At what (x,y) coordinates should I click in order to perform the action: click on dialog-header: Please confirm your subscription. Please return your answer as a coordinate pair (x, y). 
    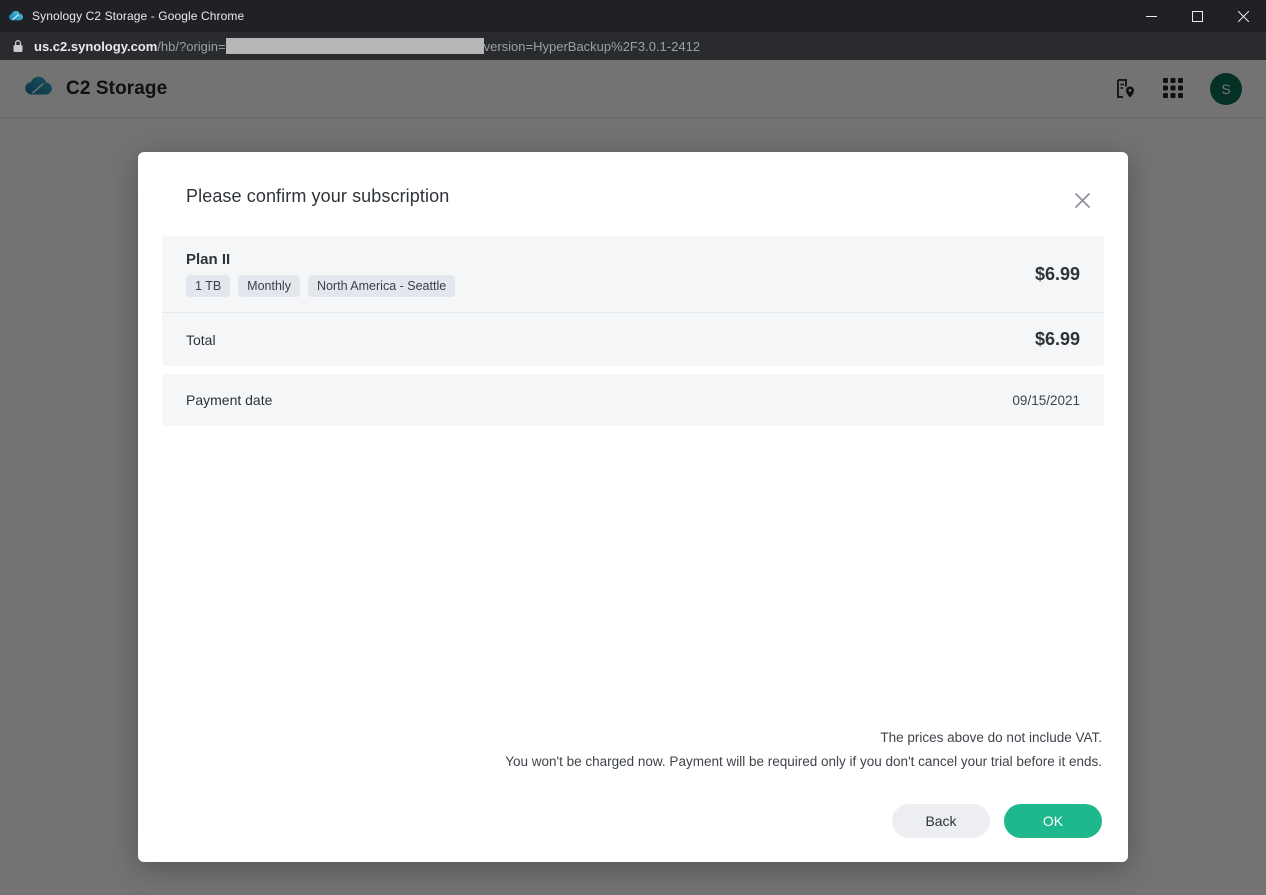
    Looking at the image, I should click on (633, 206).